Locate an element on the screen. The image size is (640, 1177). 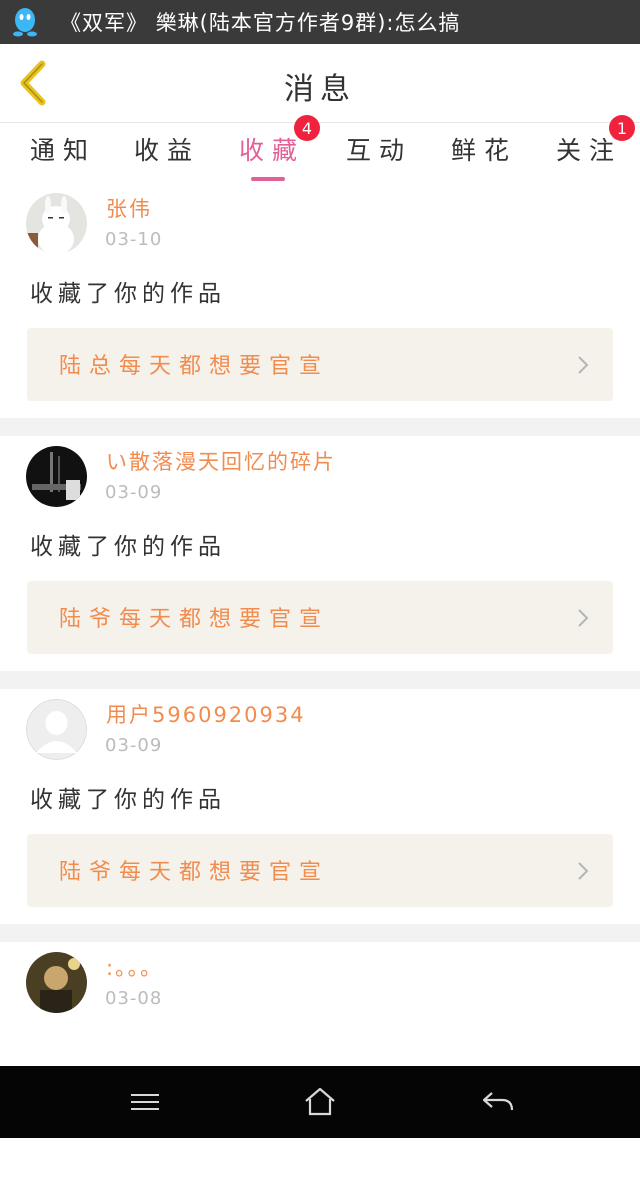
back-arrow-icon is located at coordinates (498, 1102).